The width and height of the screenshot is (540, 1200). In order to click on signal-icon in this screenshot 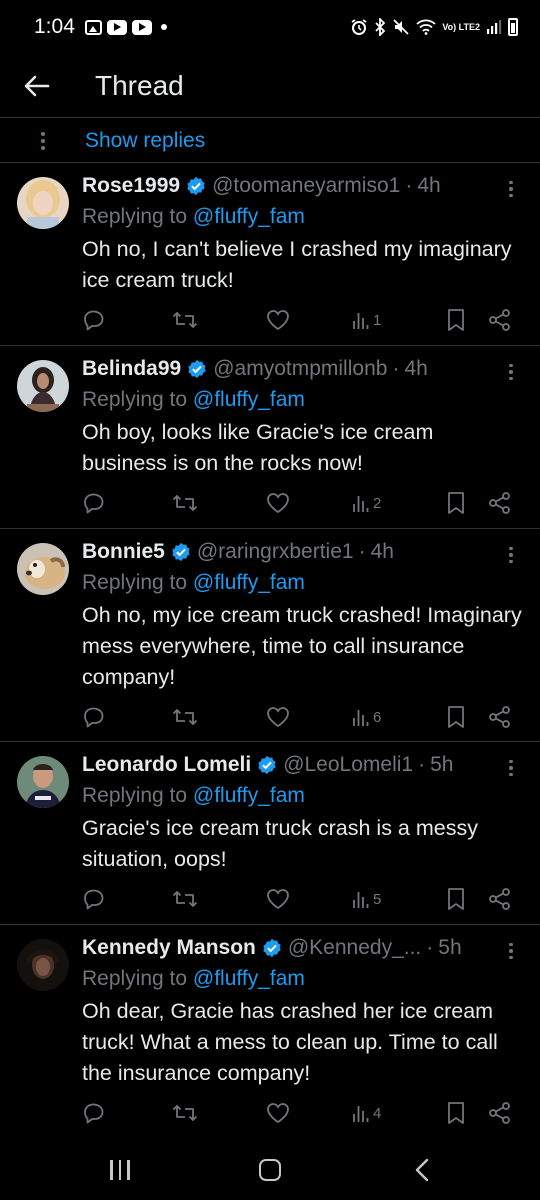, I will do `click(494, 27)`.